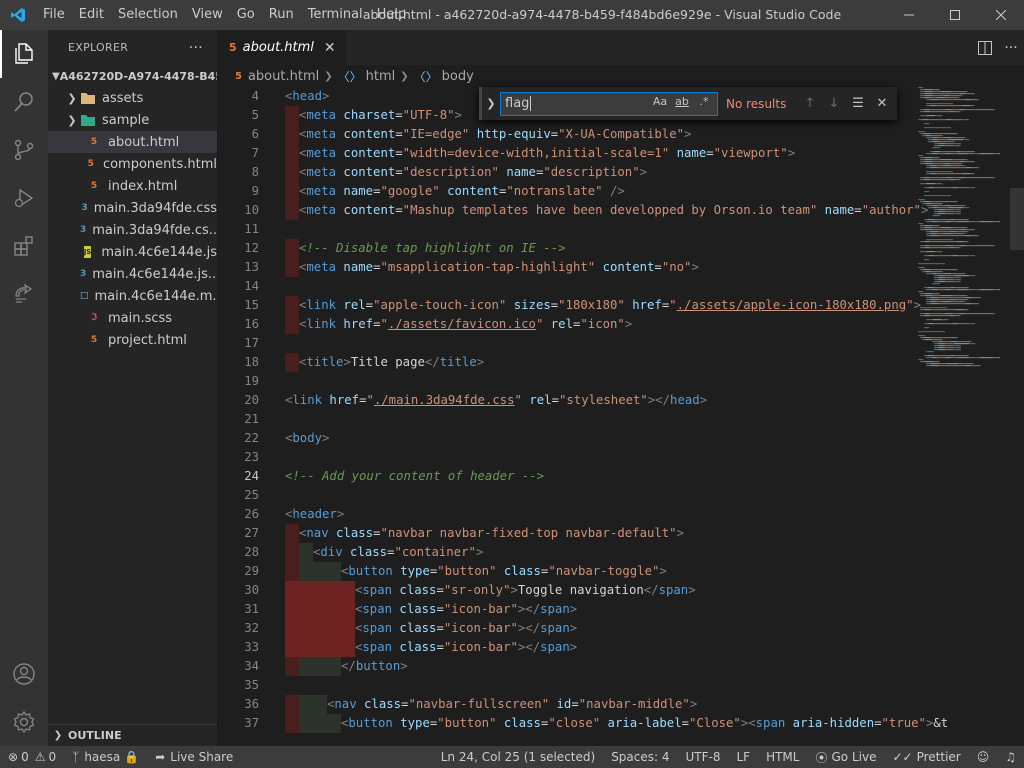 This screenshot has width=1024, height=768. I want to click on outline-section-header: ❯ OUTLINE, so click(132, 735).